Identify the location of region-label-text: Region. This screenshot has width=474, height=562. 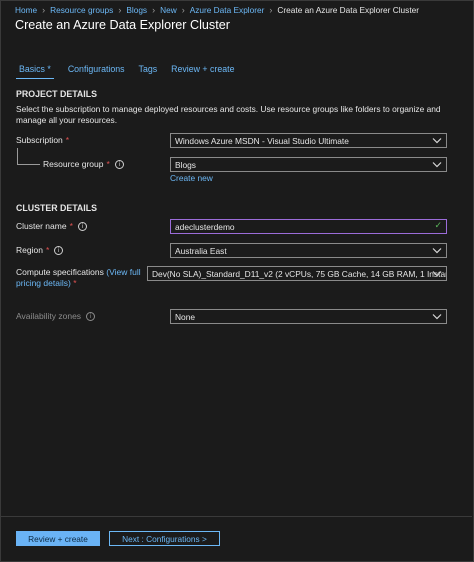
(29, 250).